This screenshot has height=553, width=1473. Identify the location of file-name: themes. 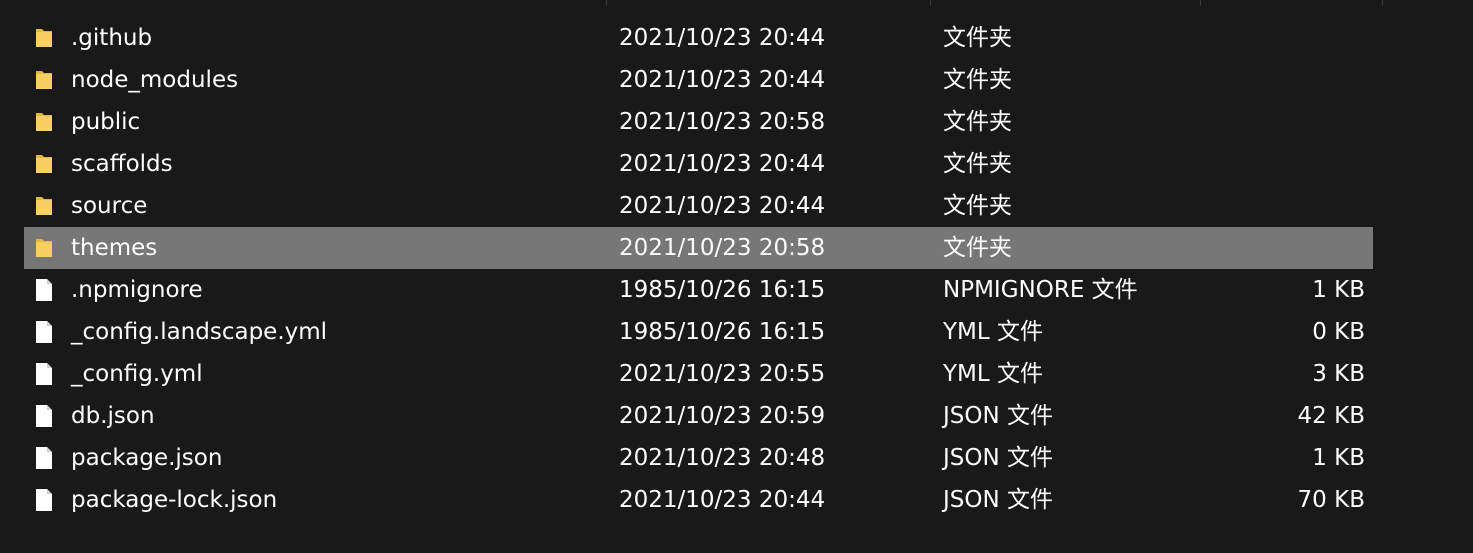
(114, 248).